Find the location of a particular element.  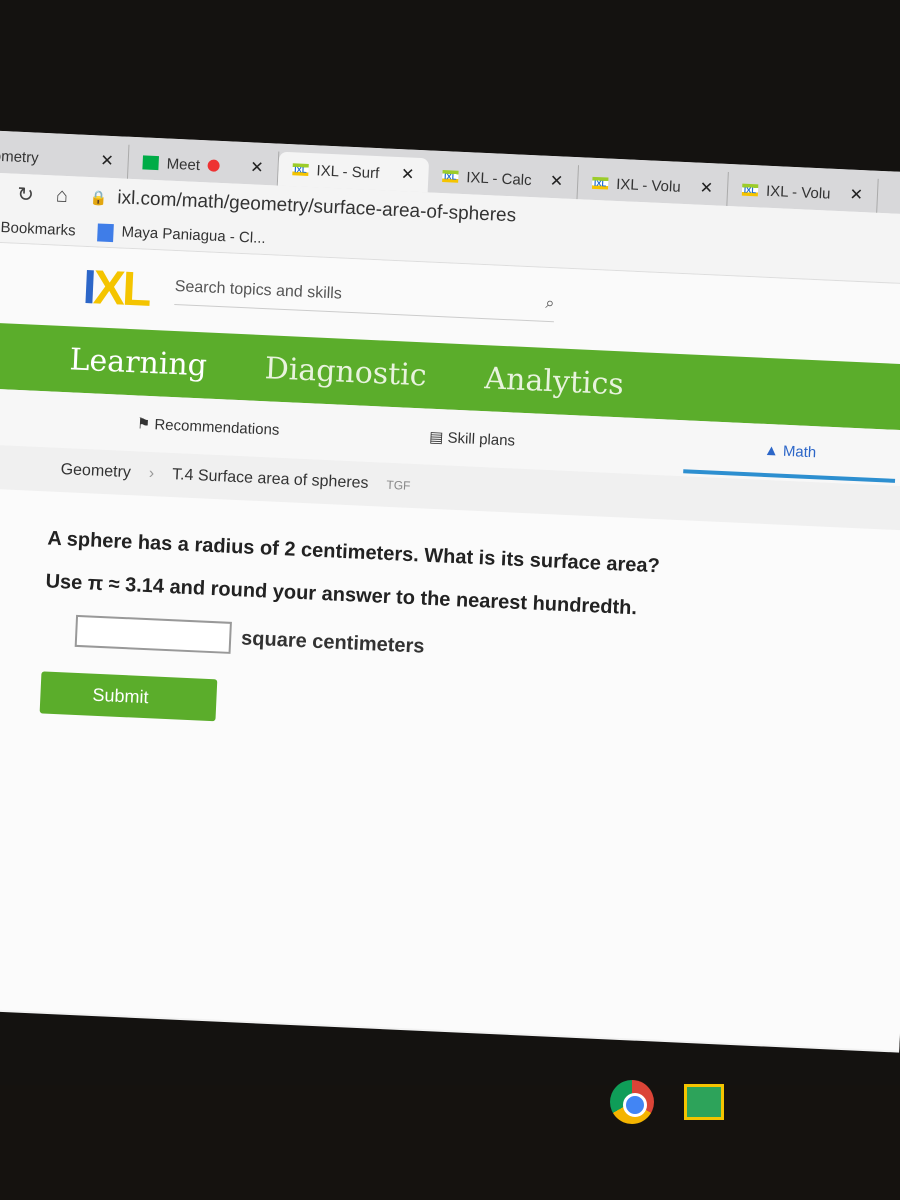

home-icon: ⌂ is located at coordinates (61, 196).